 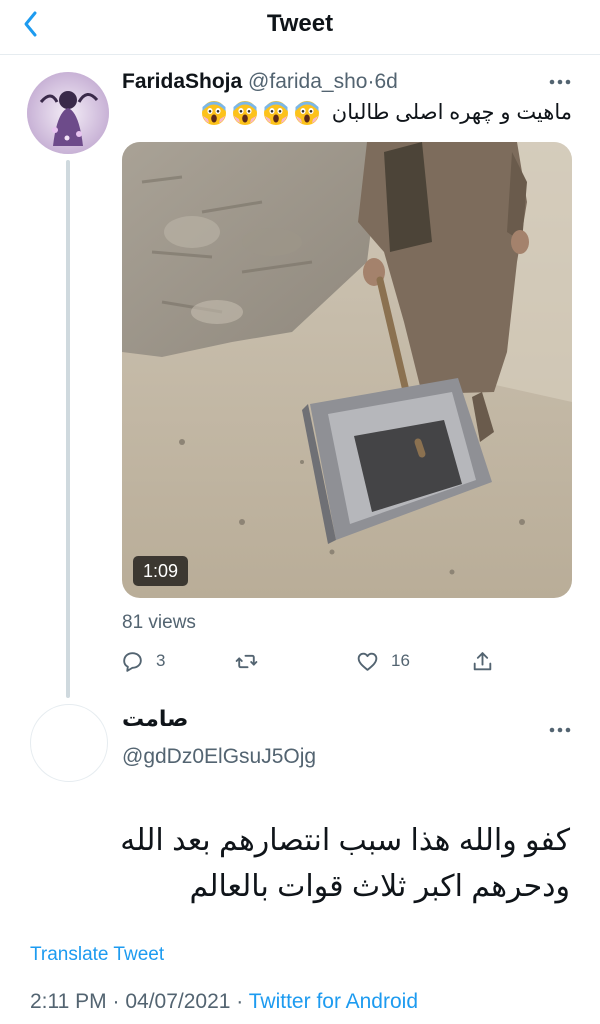 What do you see at coordinates (382, 661) in the screenshot?
I see `like-button: 16` at bounding box center [382, 661].